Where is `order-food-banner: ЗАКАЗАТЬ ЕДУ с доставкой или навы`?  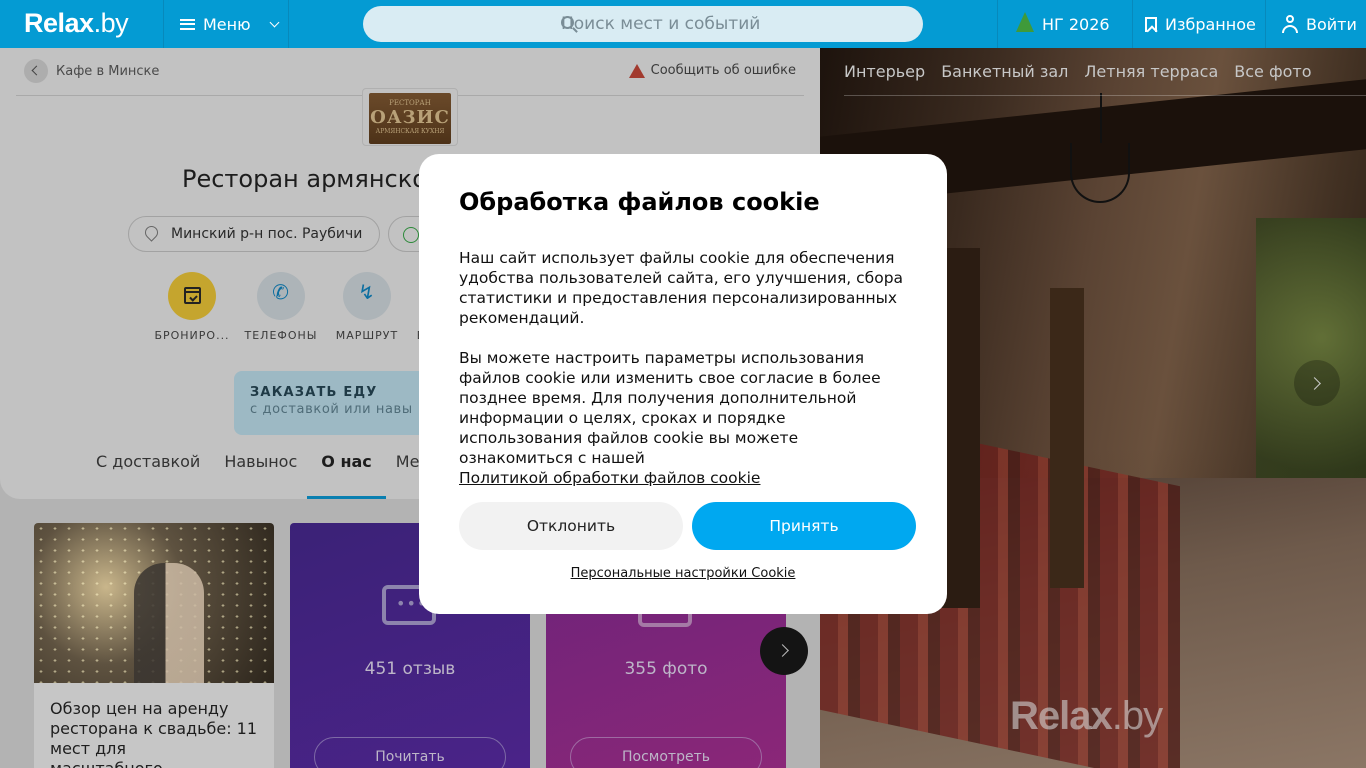
order-food-banner: ЗАКАЗАТЬ ЕДУ с доставкой или навы is located at coordinates (334, 403).